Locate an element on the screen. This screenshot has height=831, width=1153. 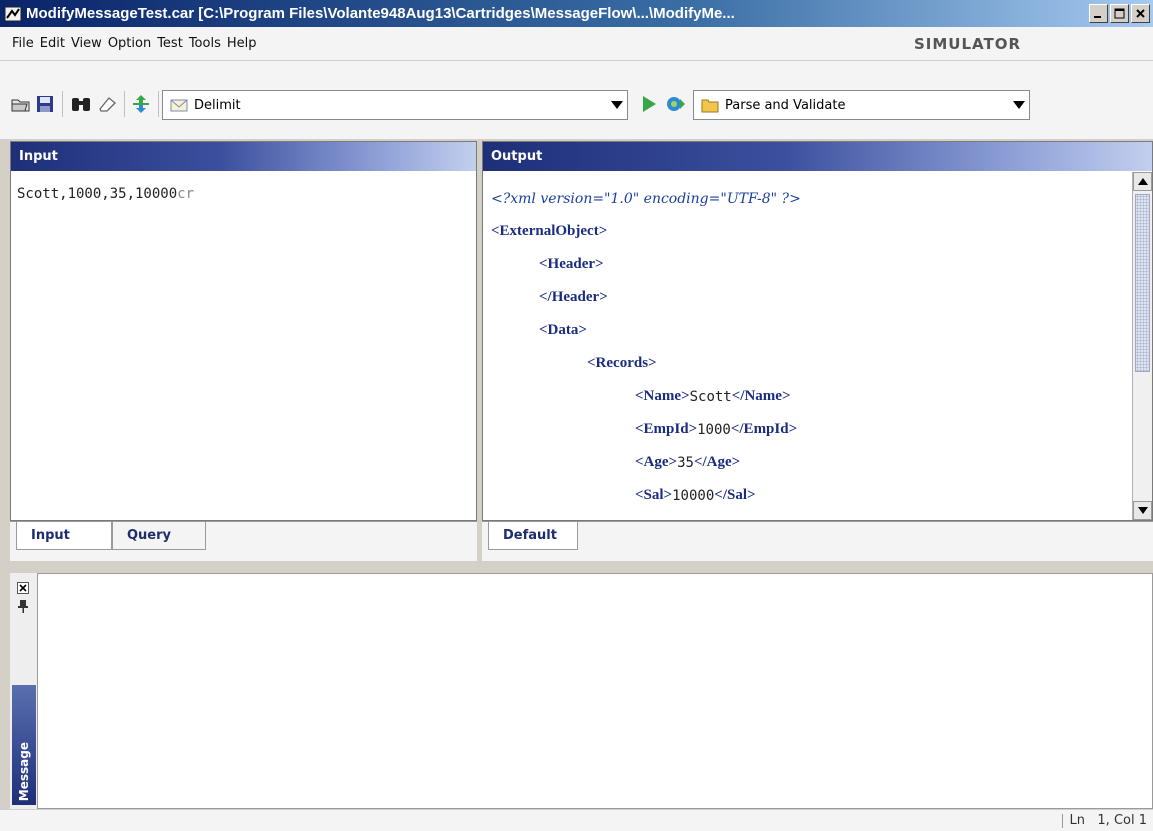
xml-text-value: Scott is located at coordinates (710, 396).